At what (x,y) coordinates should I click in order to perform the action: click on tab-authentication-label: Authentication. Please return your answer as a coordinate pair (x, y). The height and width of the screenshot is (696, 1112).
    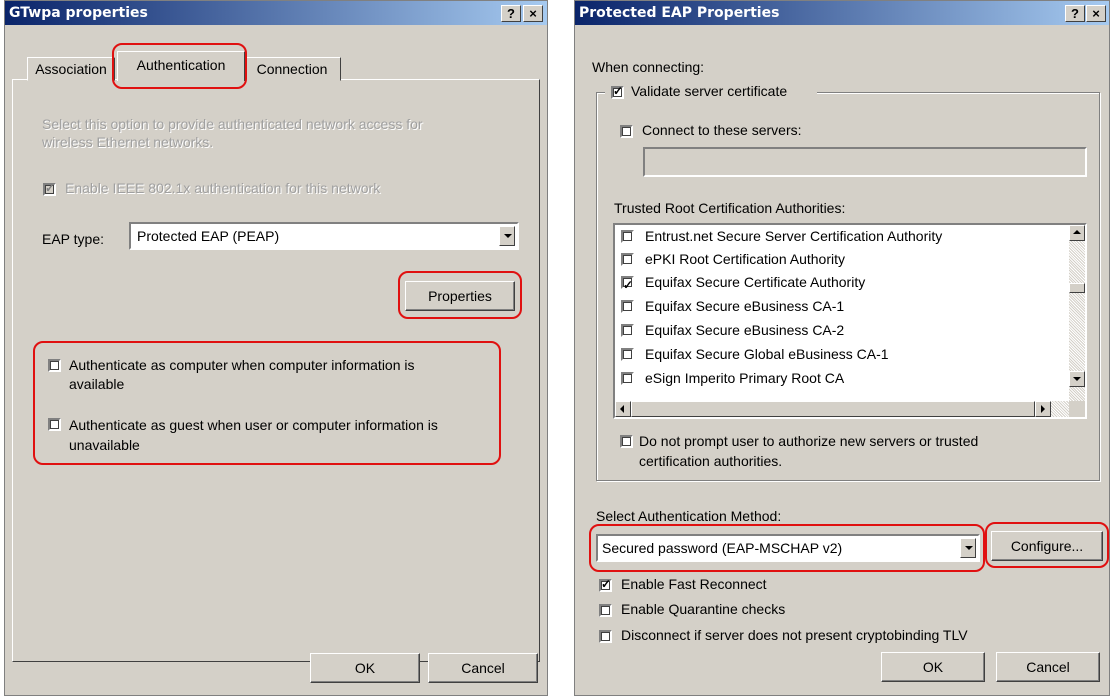
    Looking at the image, I should click on (181, 65).